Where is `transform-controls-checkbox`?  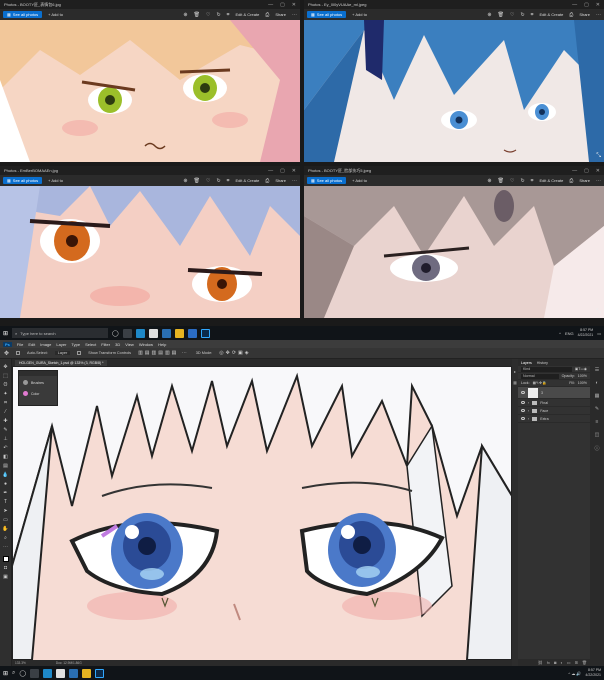
transform-controls-checkbox is located at coordinates (79, 353).